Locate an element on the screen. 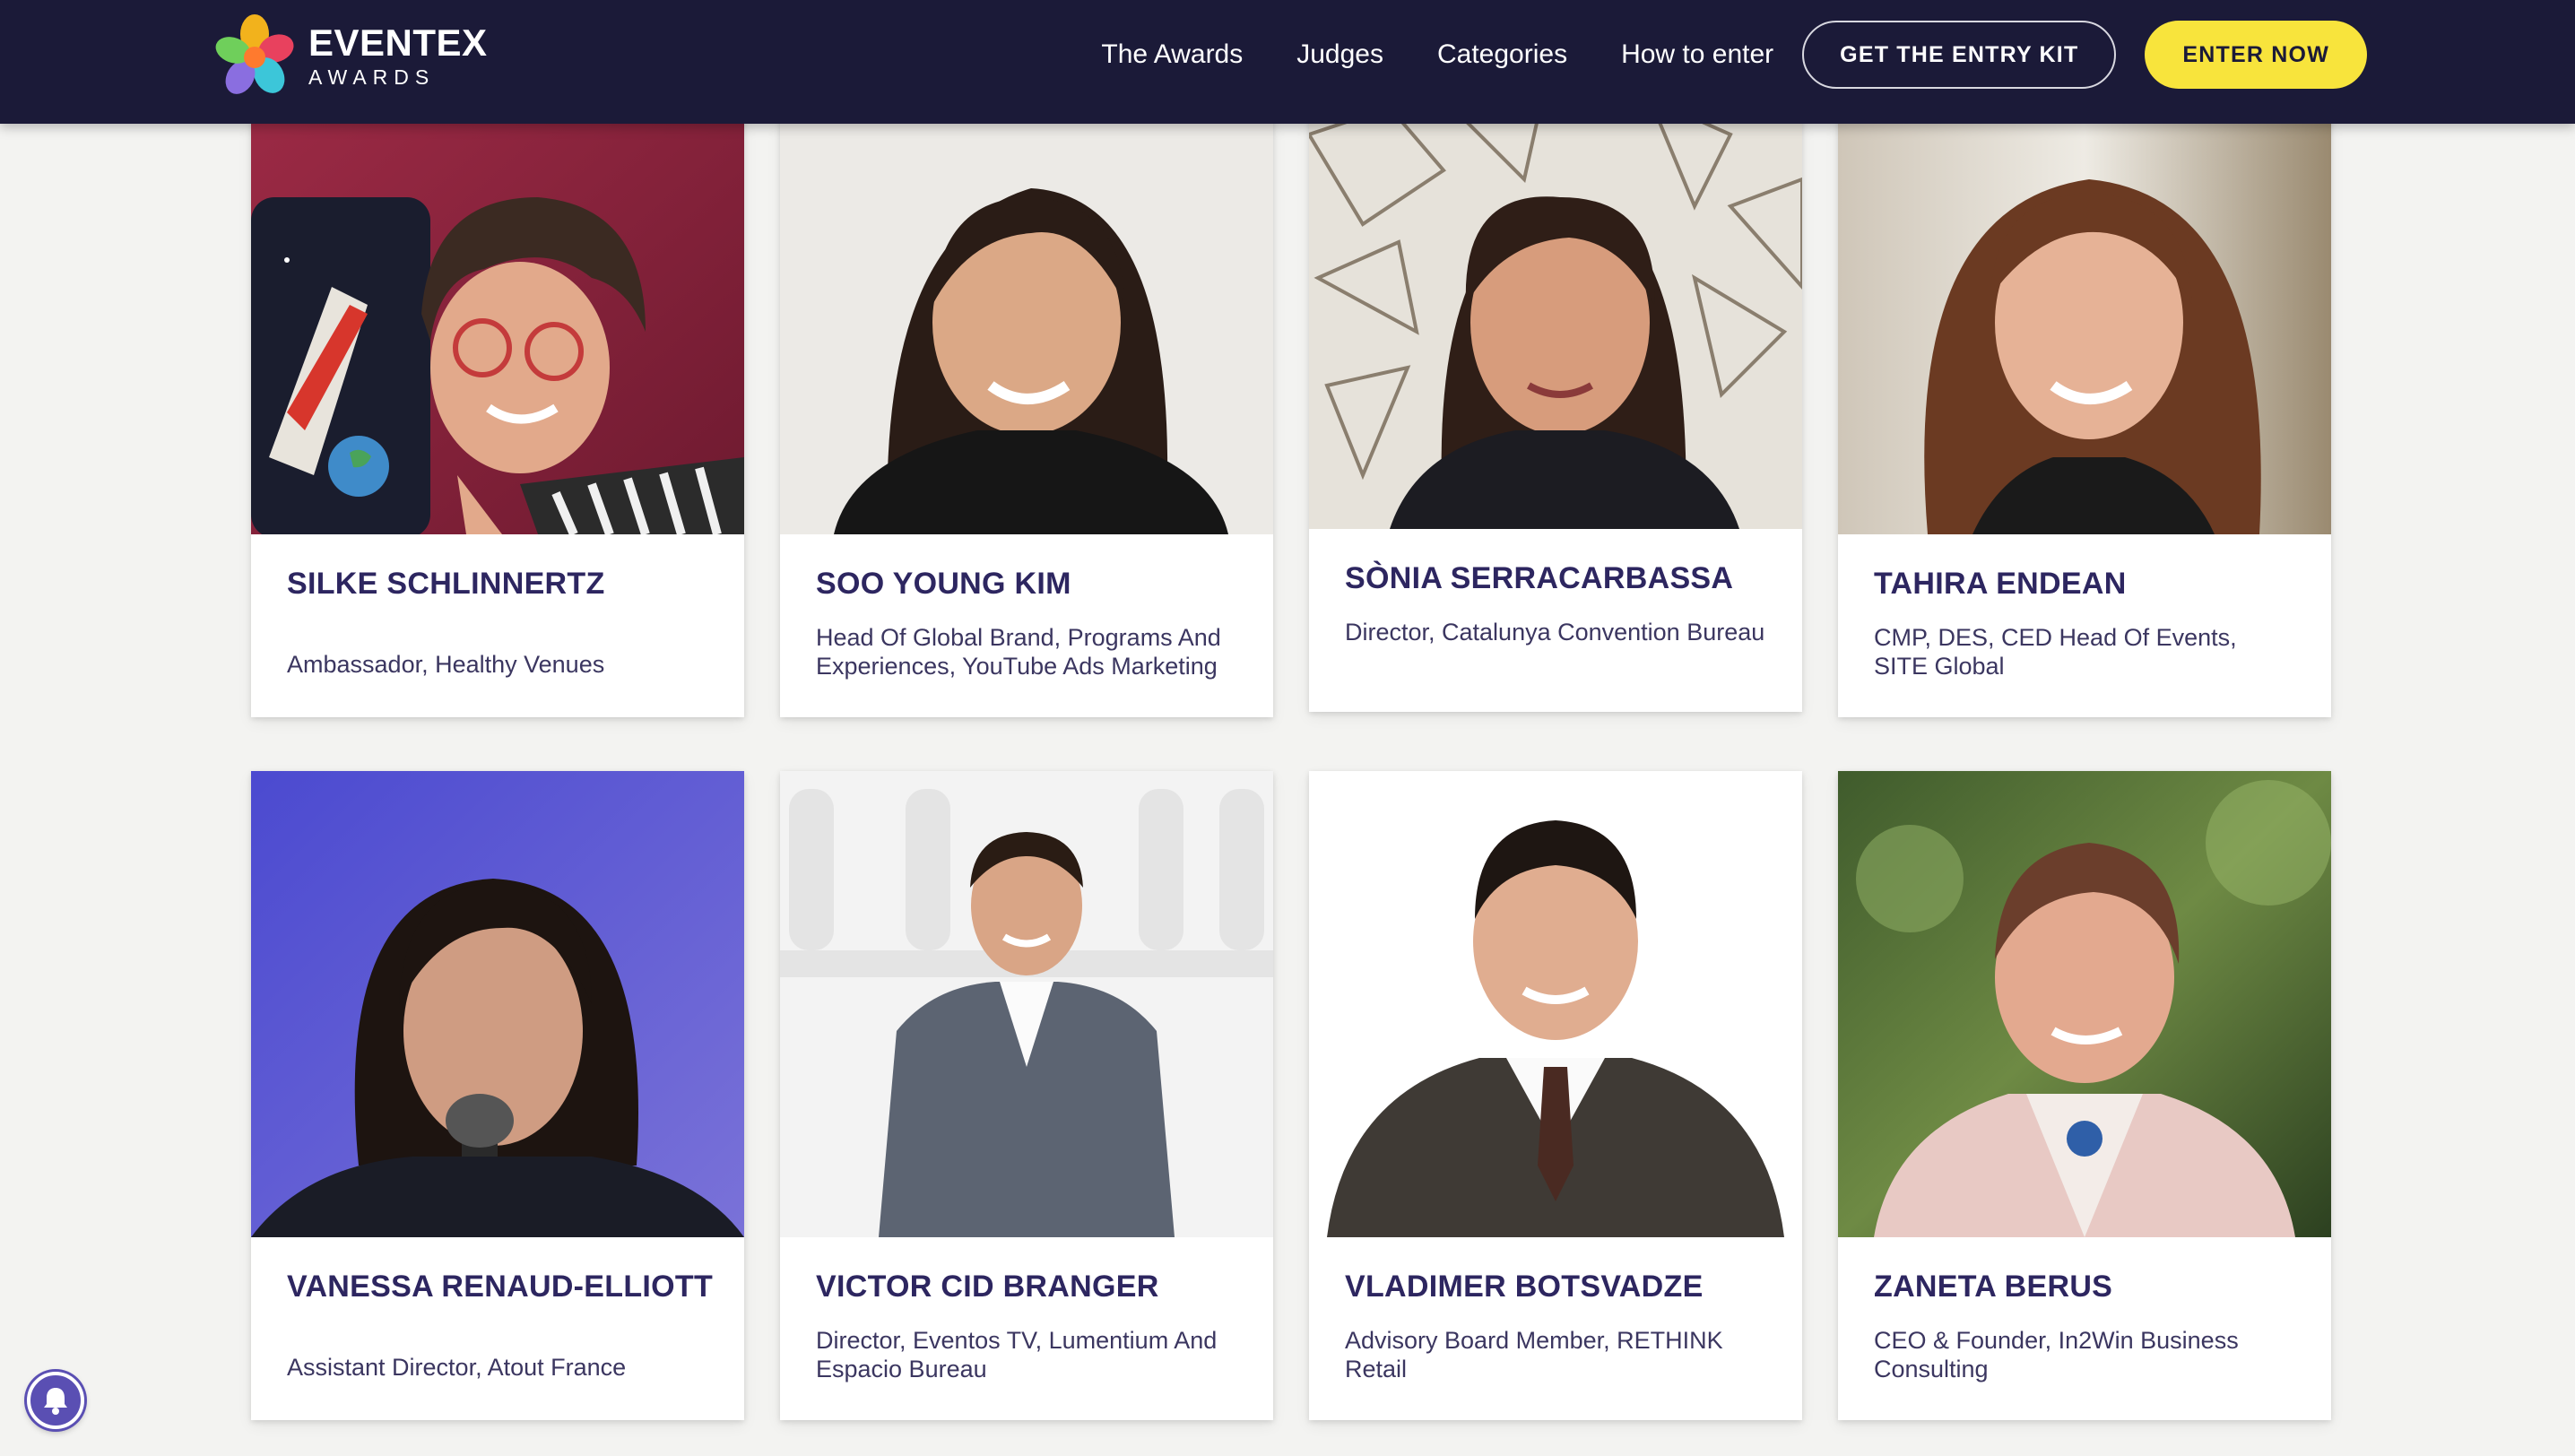 Image resolution: width=2575 pixels, height=1456 pixels. bell-icon is located at coordinates (55, 1402).